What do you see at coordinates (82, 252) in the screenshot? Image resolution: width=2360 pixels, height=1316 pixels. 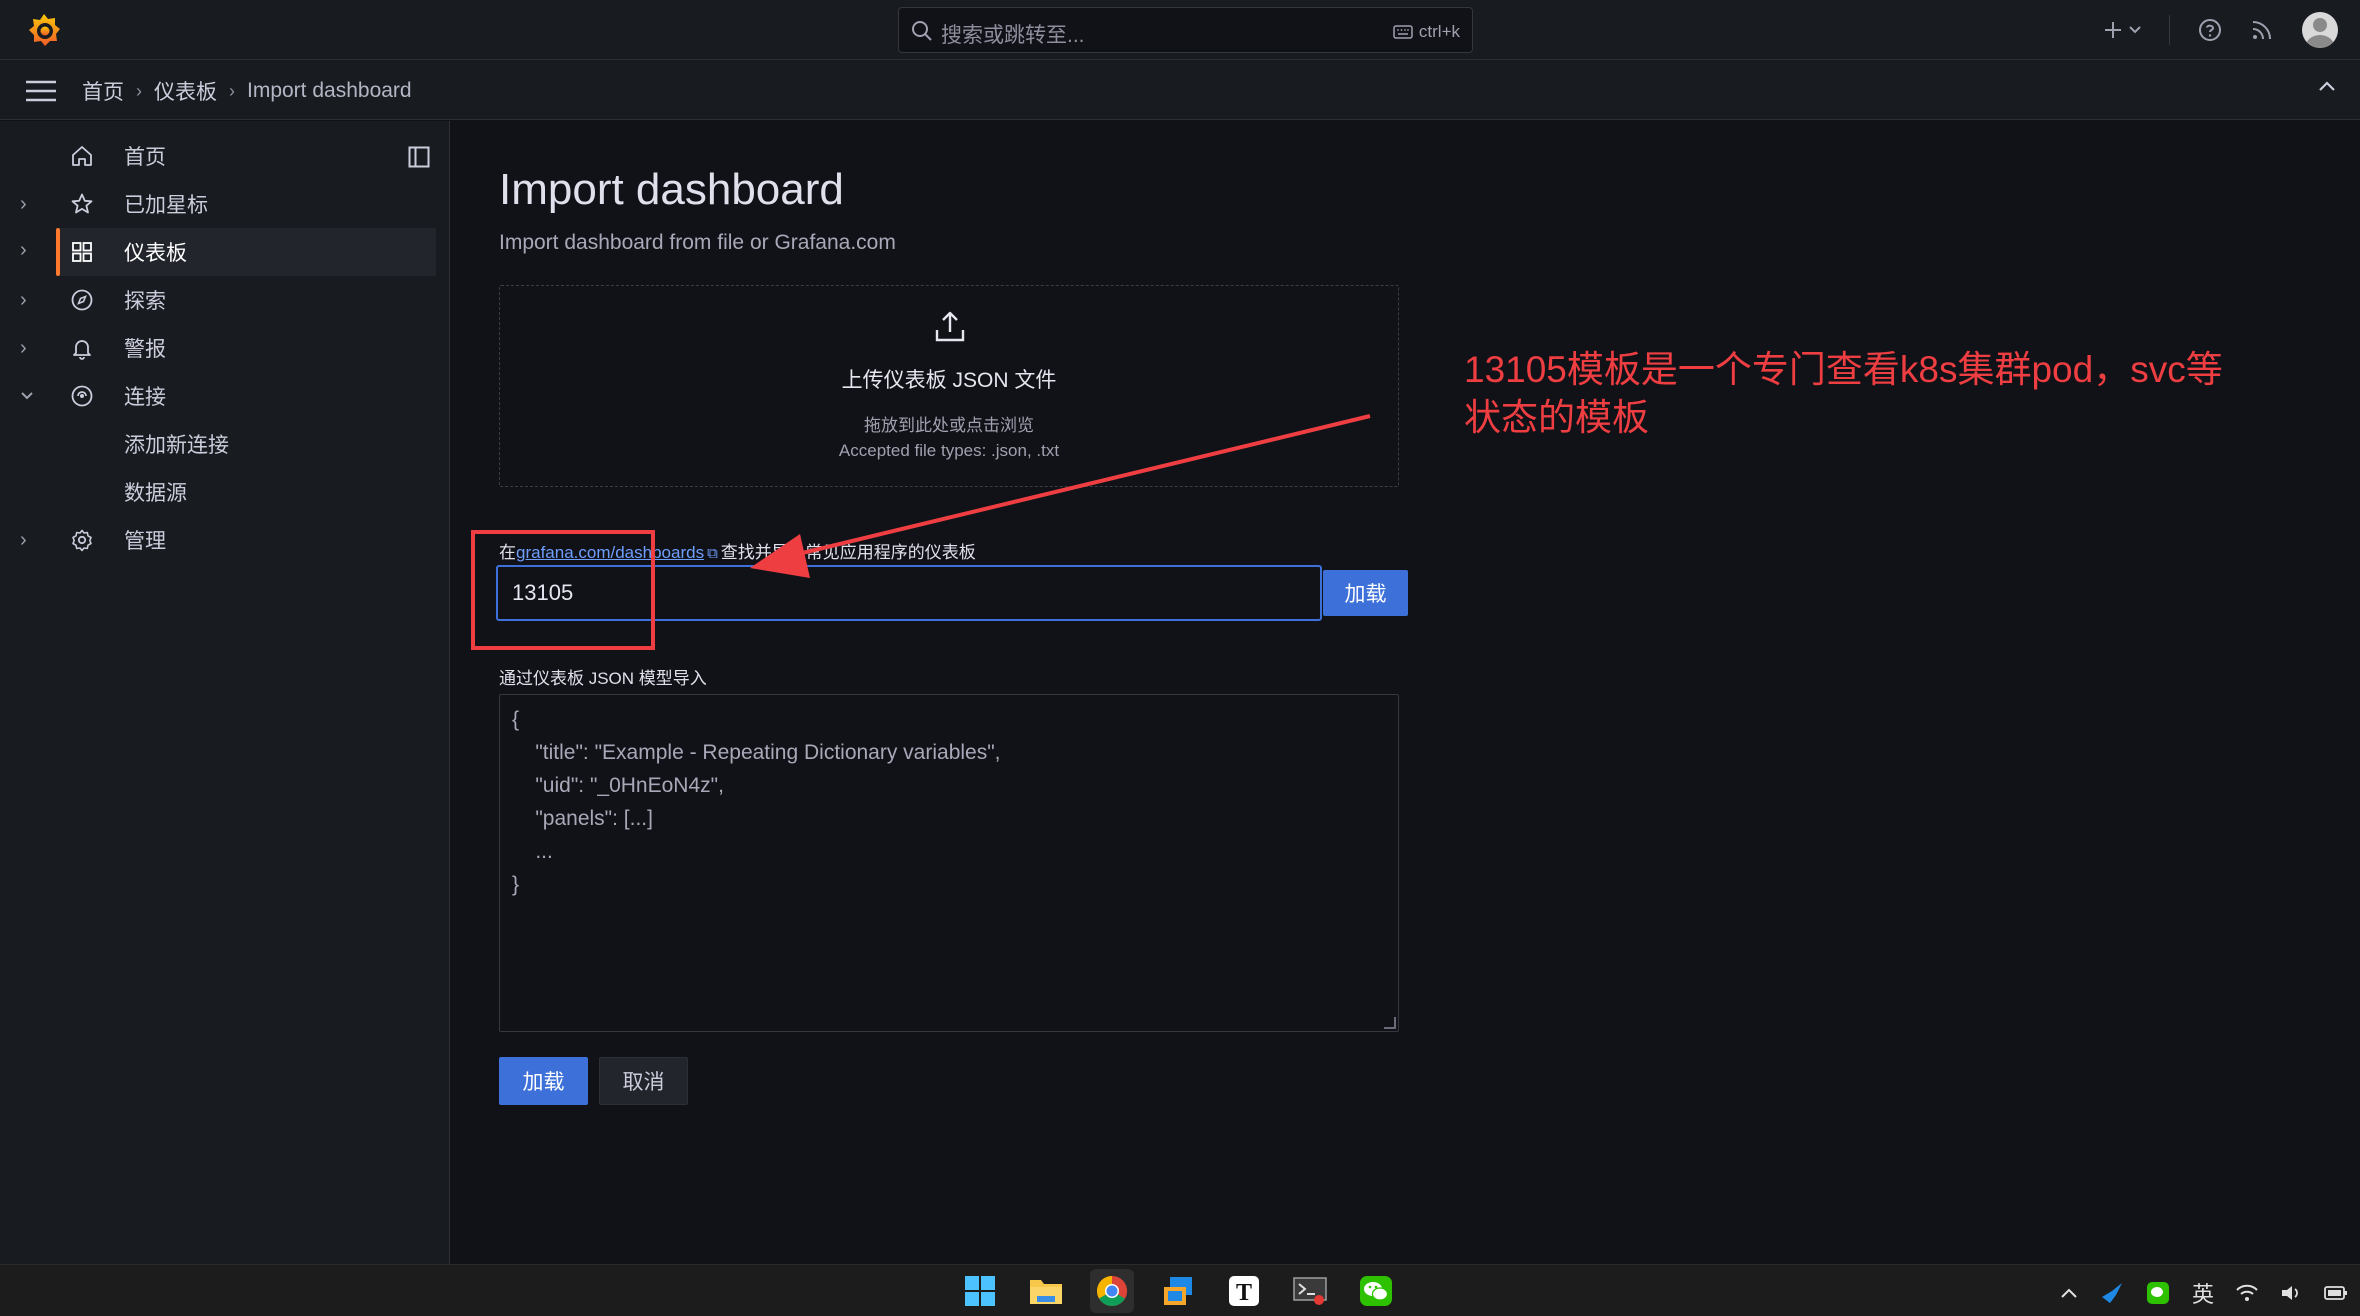 I see `apps-icon` at bounding box center [82, 252].